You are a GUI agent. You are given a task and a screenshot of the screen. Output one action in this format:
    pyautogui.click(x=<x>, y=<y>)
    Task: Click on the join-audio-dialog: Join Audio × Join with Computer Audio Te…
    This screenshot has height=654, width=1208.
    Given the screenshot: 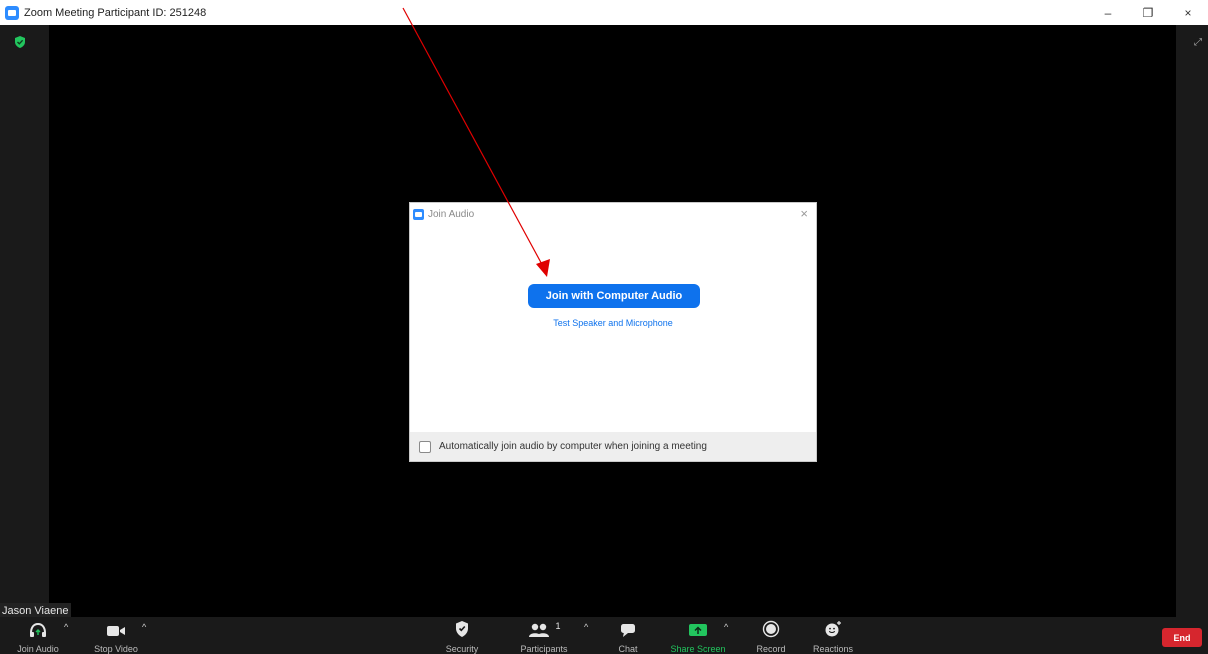 What is the action you would take?
    pyautogui.click(x=613, y=332)
    